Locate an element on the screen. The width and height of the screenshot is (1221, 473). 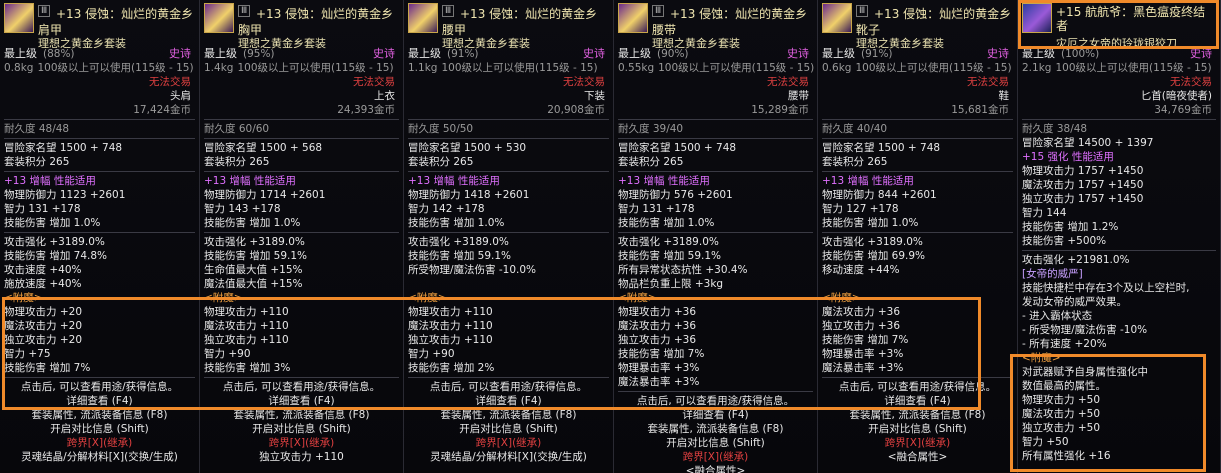
enchant-line: 独立攻击力 +50 is located at coordinates (1061, 428).